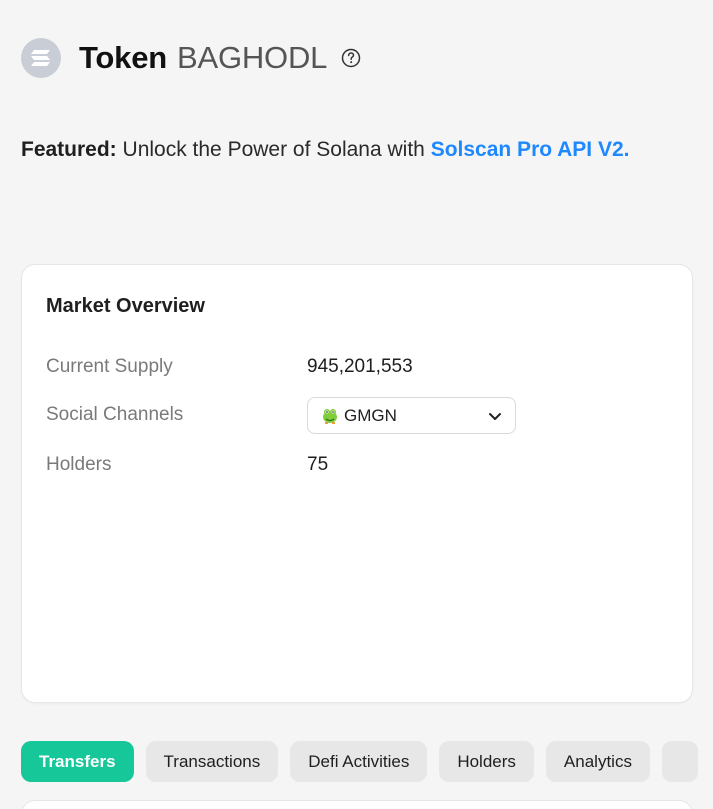 Image resolution: width=713 pixels, height=809 pixels. What do you see at coordinates (115, 414) in the screenshot?
I see `social-channels-label: Social Channels` at bounding box center [115, 414].